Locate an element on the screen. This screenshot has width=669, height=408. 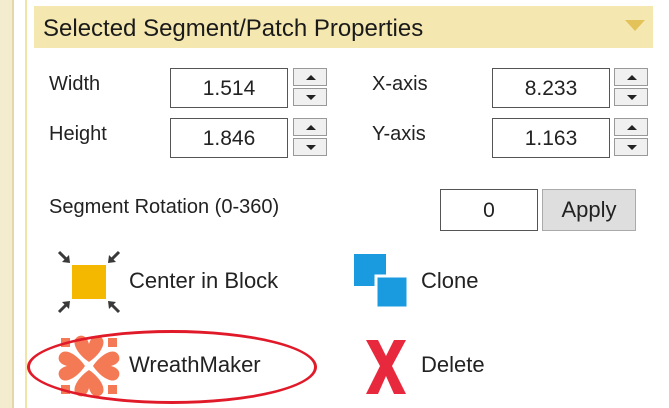
rotation-field: 0 is located at coordinates (489, 210).